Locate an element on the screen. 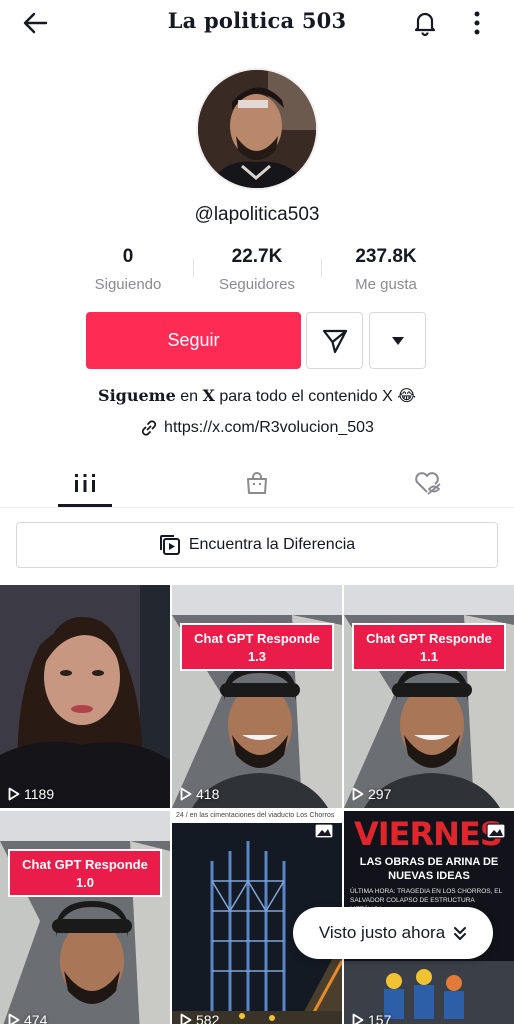  follow-button: Seguir is located at coordinates (193, 340).